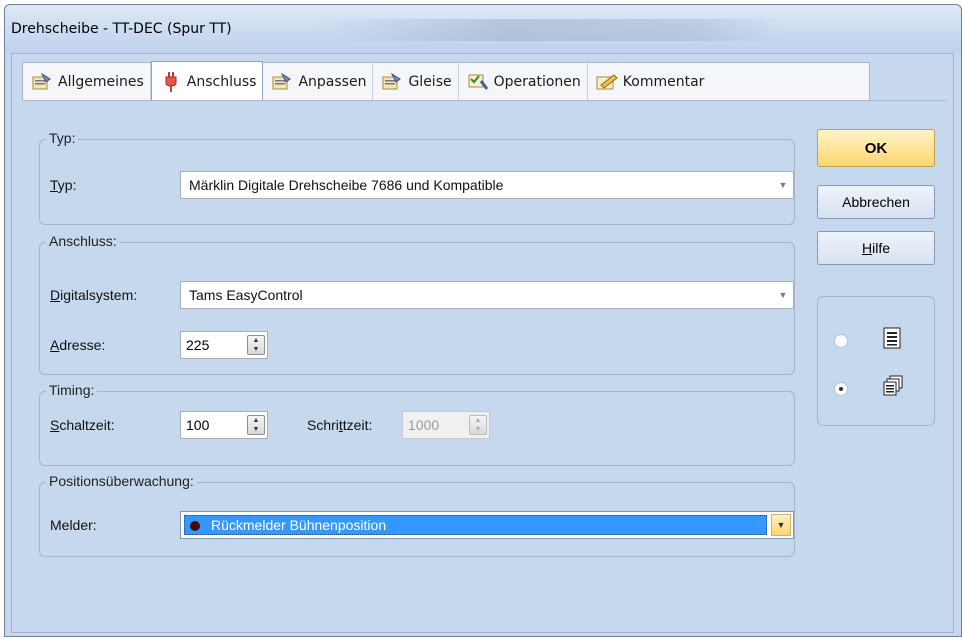 The height and width of the screenshot is (639, 962). I want to click on tab-anschluss: Anschluss, so click(207, 81).